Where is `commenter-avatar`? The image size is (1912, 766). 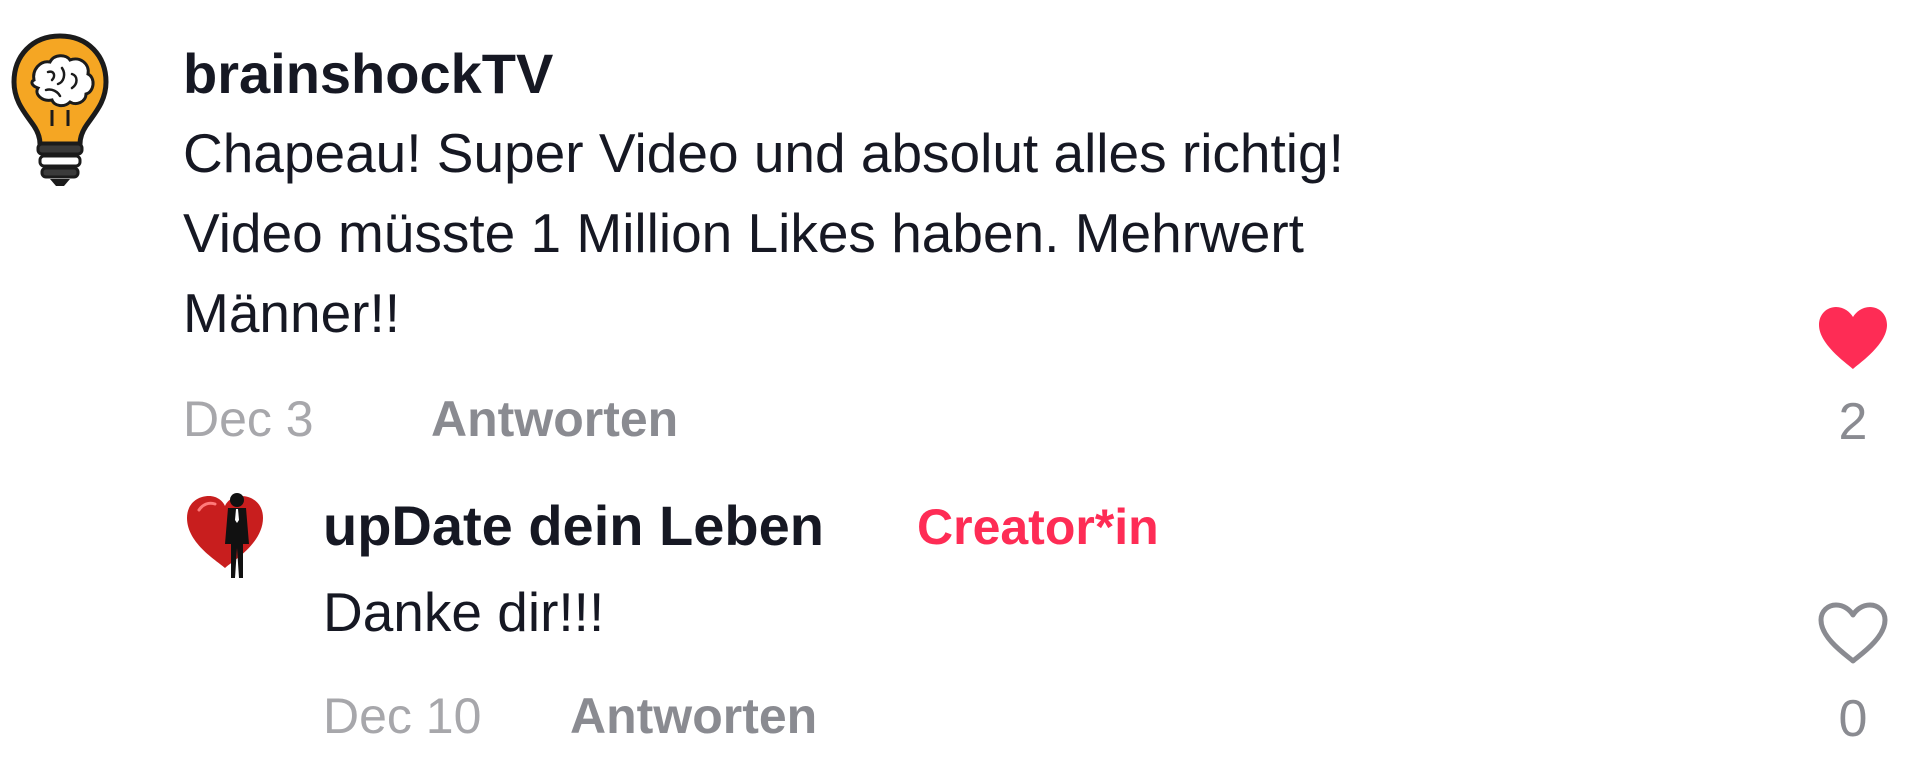
commenter-avatar is located at coordinates (60, 110).